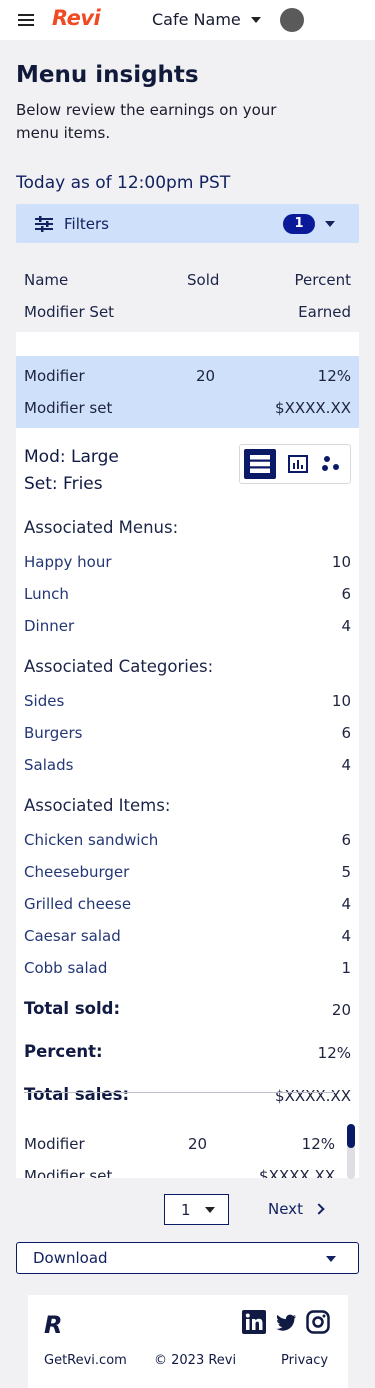 Image resolution: width=375 pixels, height=1388 pixels. What do you see at coordinates (70, 1258) in the screenshot?
I see `download-label: Download` at bounding box center [70, 1258].